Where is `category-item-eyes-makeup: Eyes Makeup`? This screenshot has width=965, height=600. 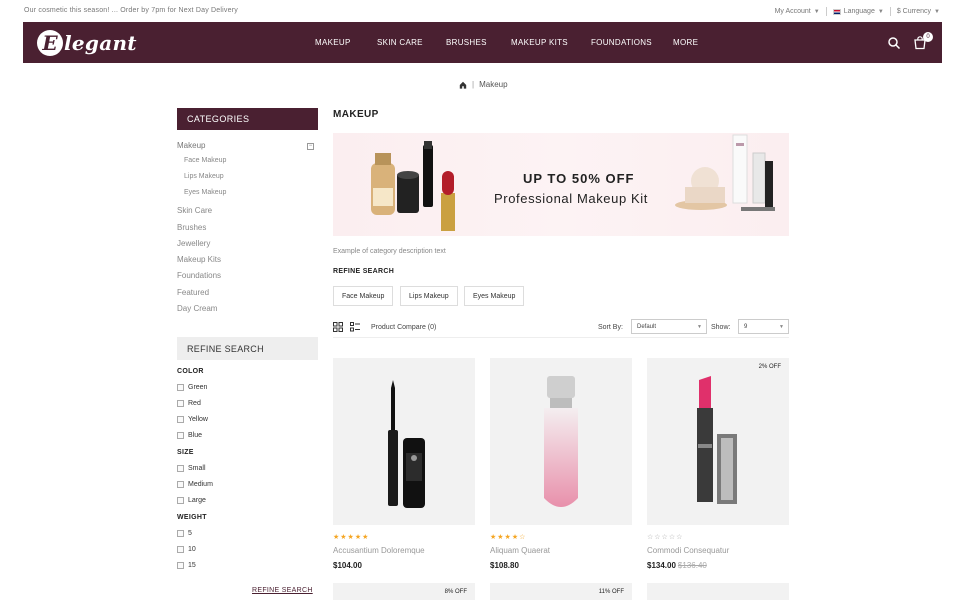
category-item-eyes-makeup: Eyes Makeup is located at coordinates (205, 192).